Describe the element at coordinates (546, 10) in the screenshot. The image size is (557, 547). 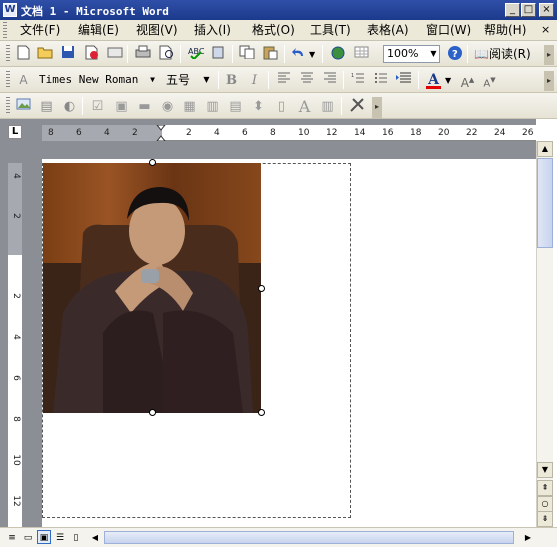
I see `close-button: ×` at that location.